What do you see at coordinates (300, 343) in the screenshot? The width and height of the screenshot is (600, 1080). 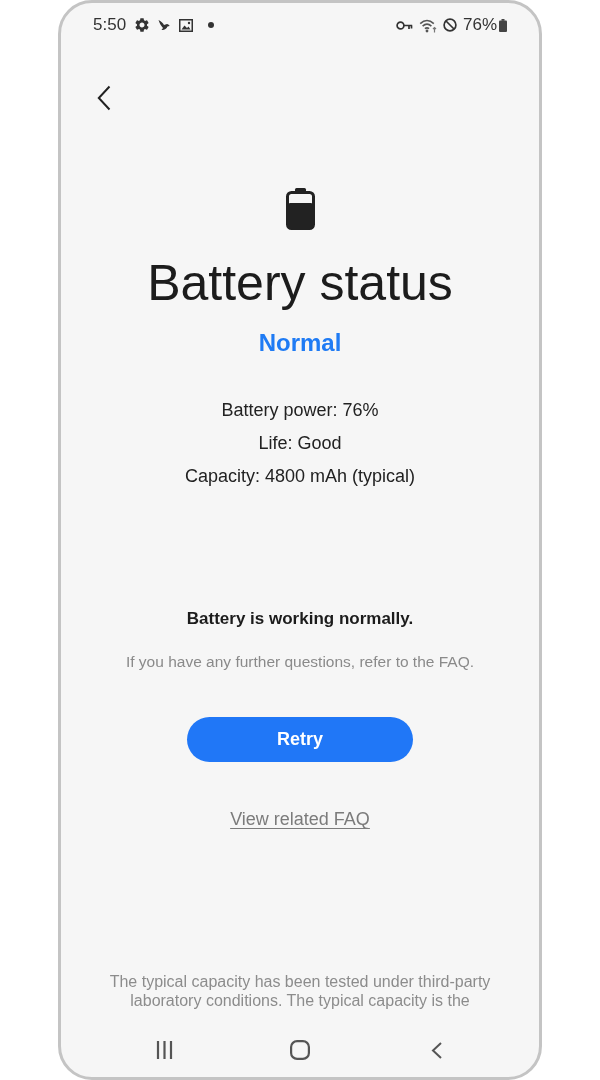 I see `status-label: Normal` at bounding box center [300, 343].